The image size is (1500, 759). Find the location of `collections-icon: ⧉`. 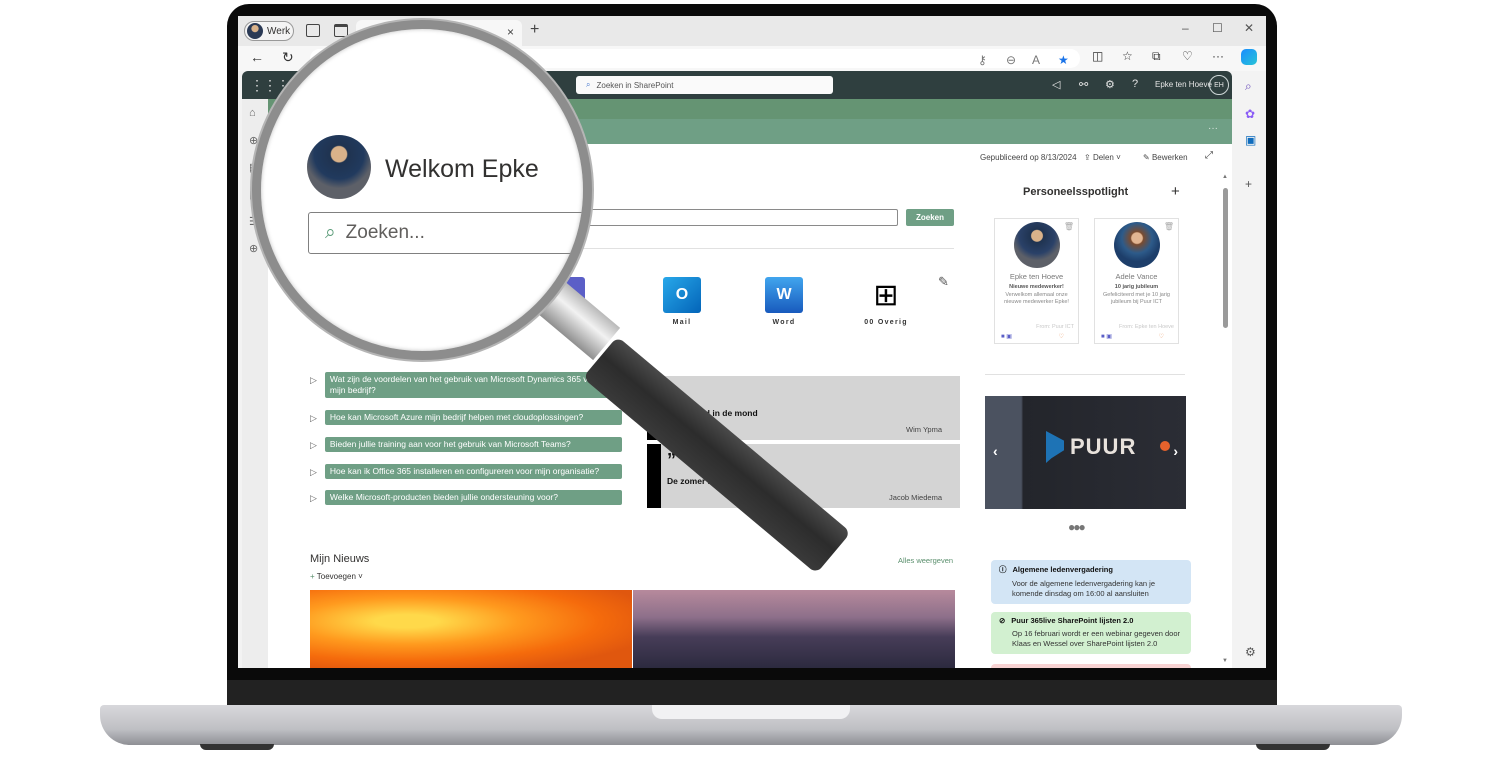

collections-icon: ⧉ is located at coordinates (1156, 56).